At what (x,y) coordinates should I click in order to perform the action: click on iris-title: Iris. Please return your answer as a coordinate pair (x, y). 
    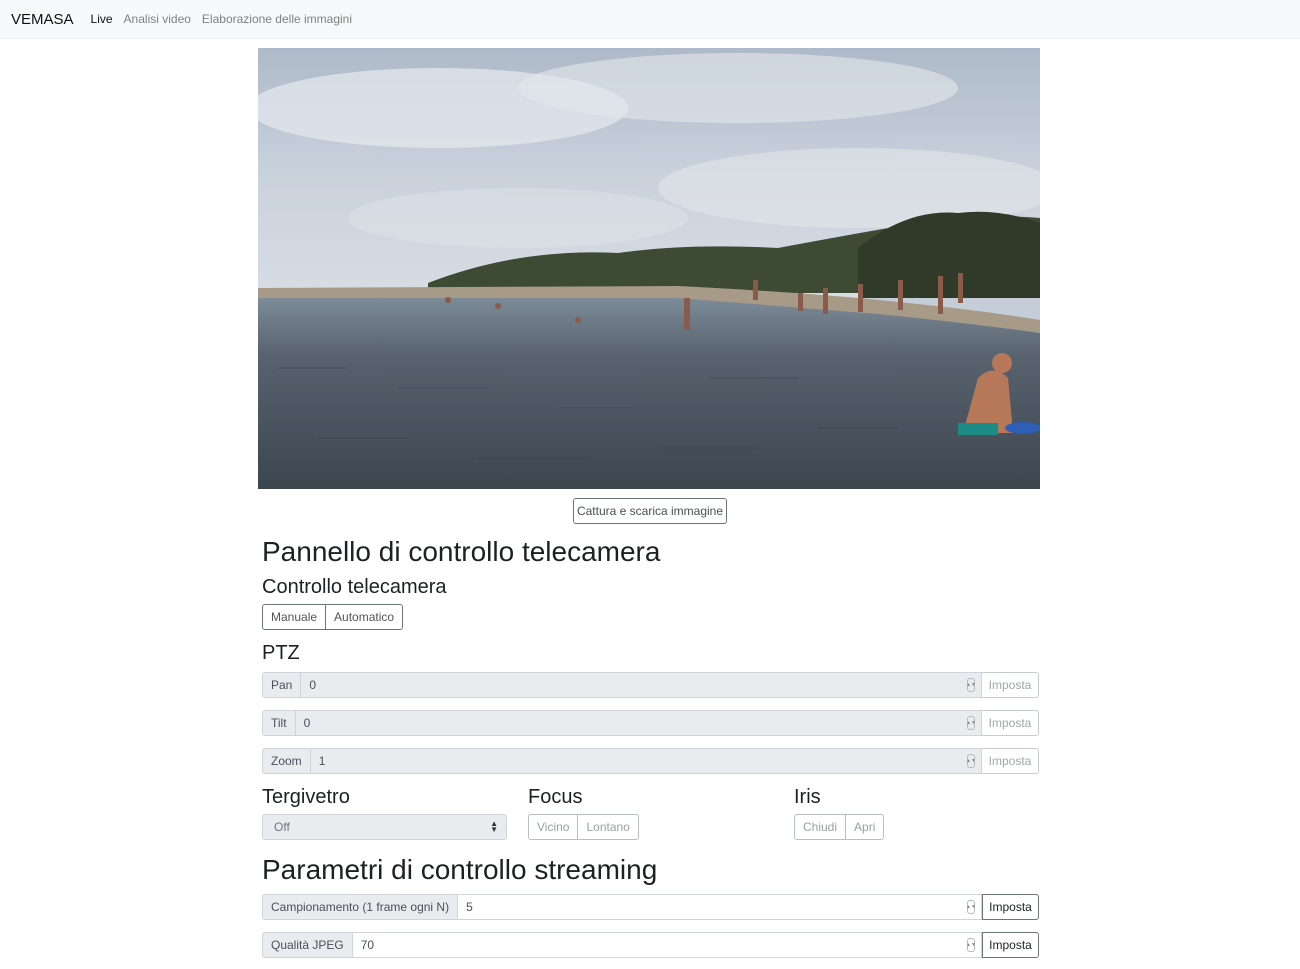
    Looking at the image, I should click on (807, 797).